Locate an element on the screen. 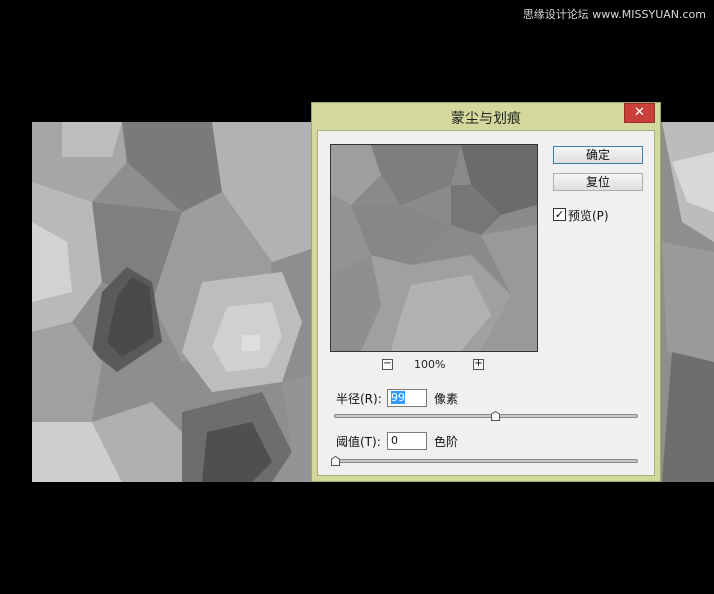 Image resolution: width=714 pixels, height=594 pixels. dialog-titlebar: 蒙尘与划痕 ✕ is located at coordinates (486, 116).